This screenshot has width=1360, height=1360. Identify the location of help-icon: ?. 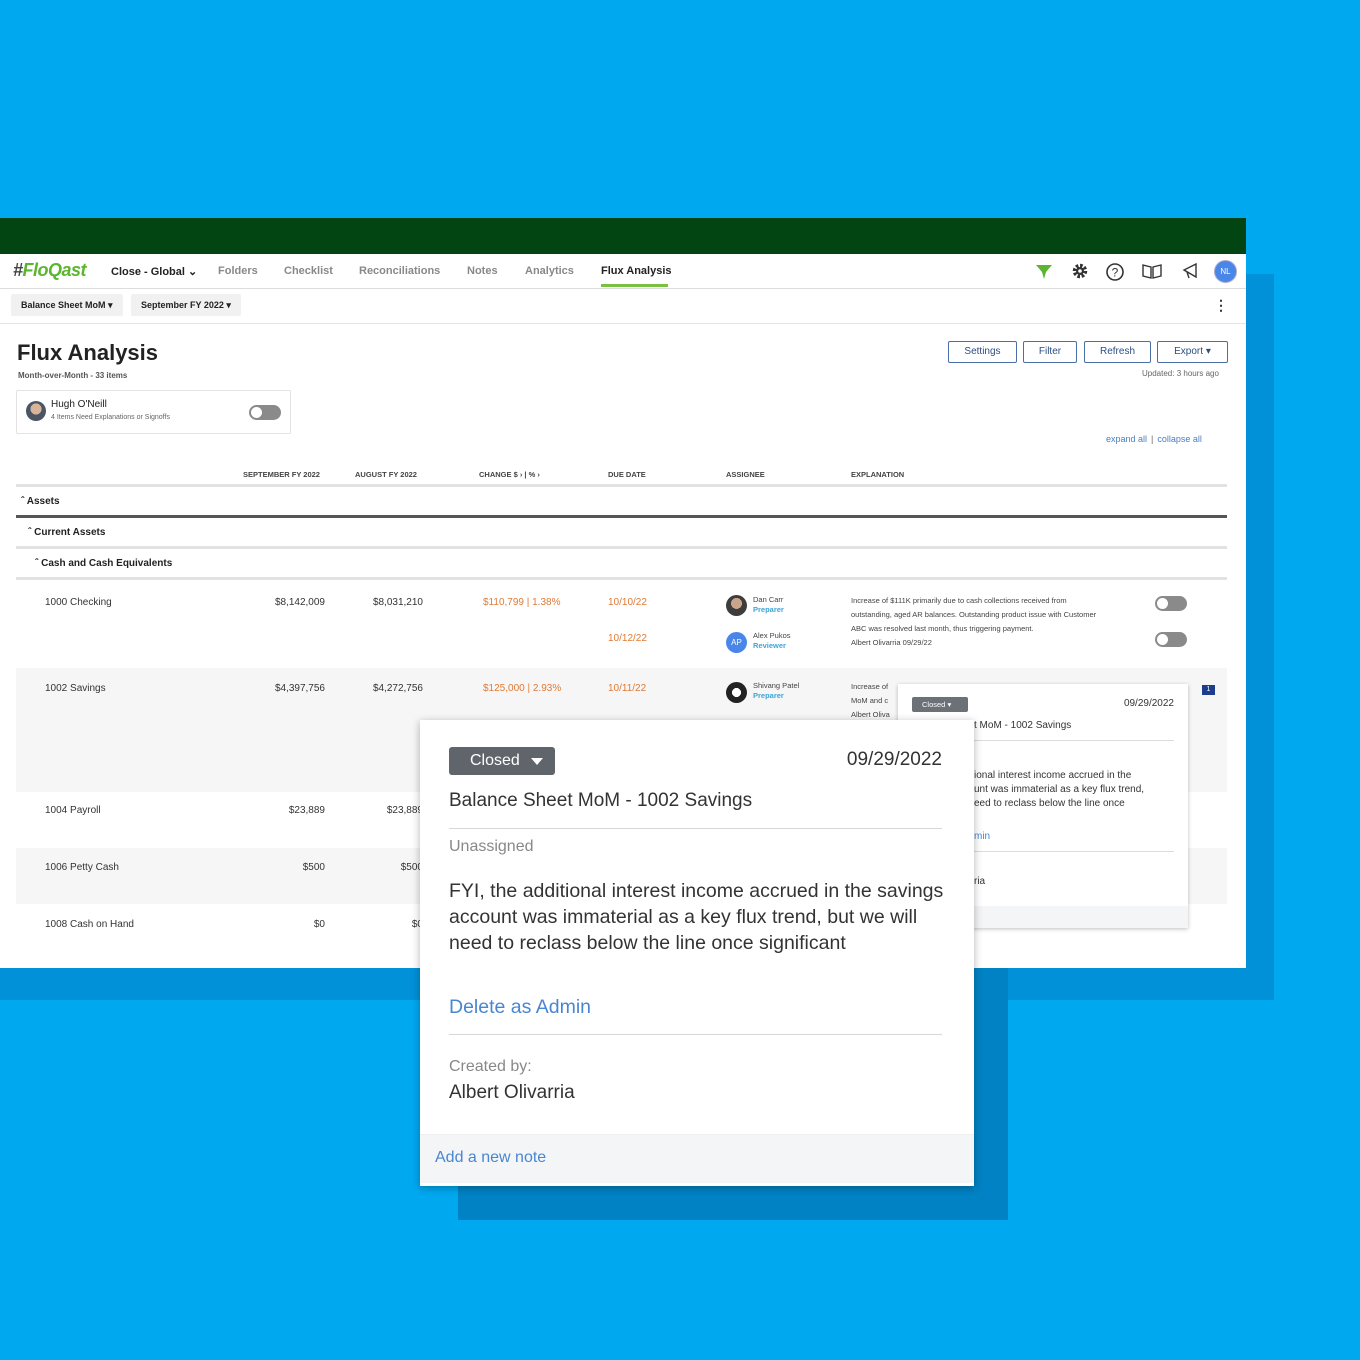
(1115, 272).